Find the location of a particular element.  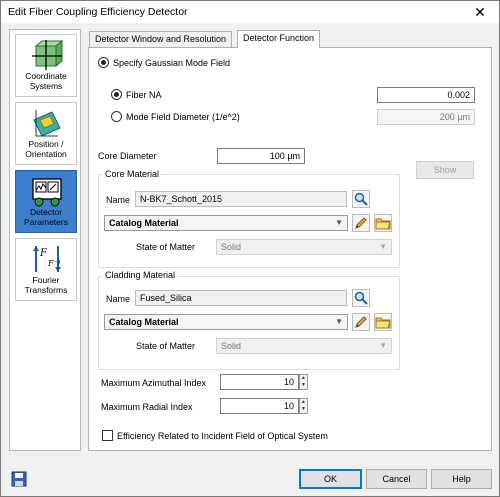

svg-text: F is located at coordinates (43, 253).